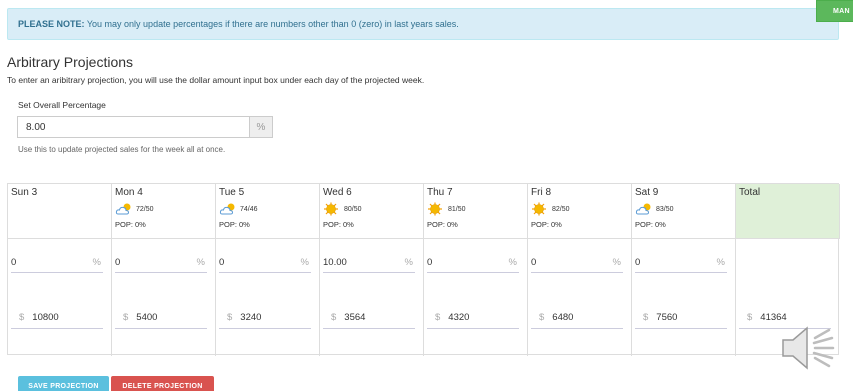 This screenshot has height=391, width=853. What do you see at coordinates (788, 211) in the screenshot?
I see `total-header: Total` at bounding box center [788, 211].